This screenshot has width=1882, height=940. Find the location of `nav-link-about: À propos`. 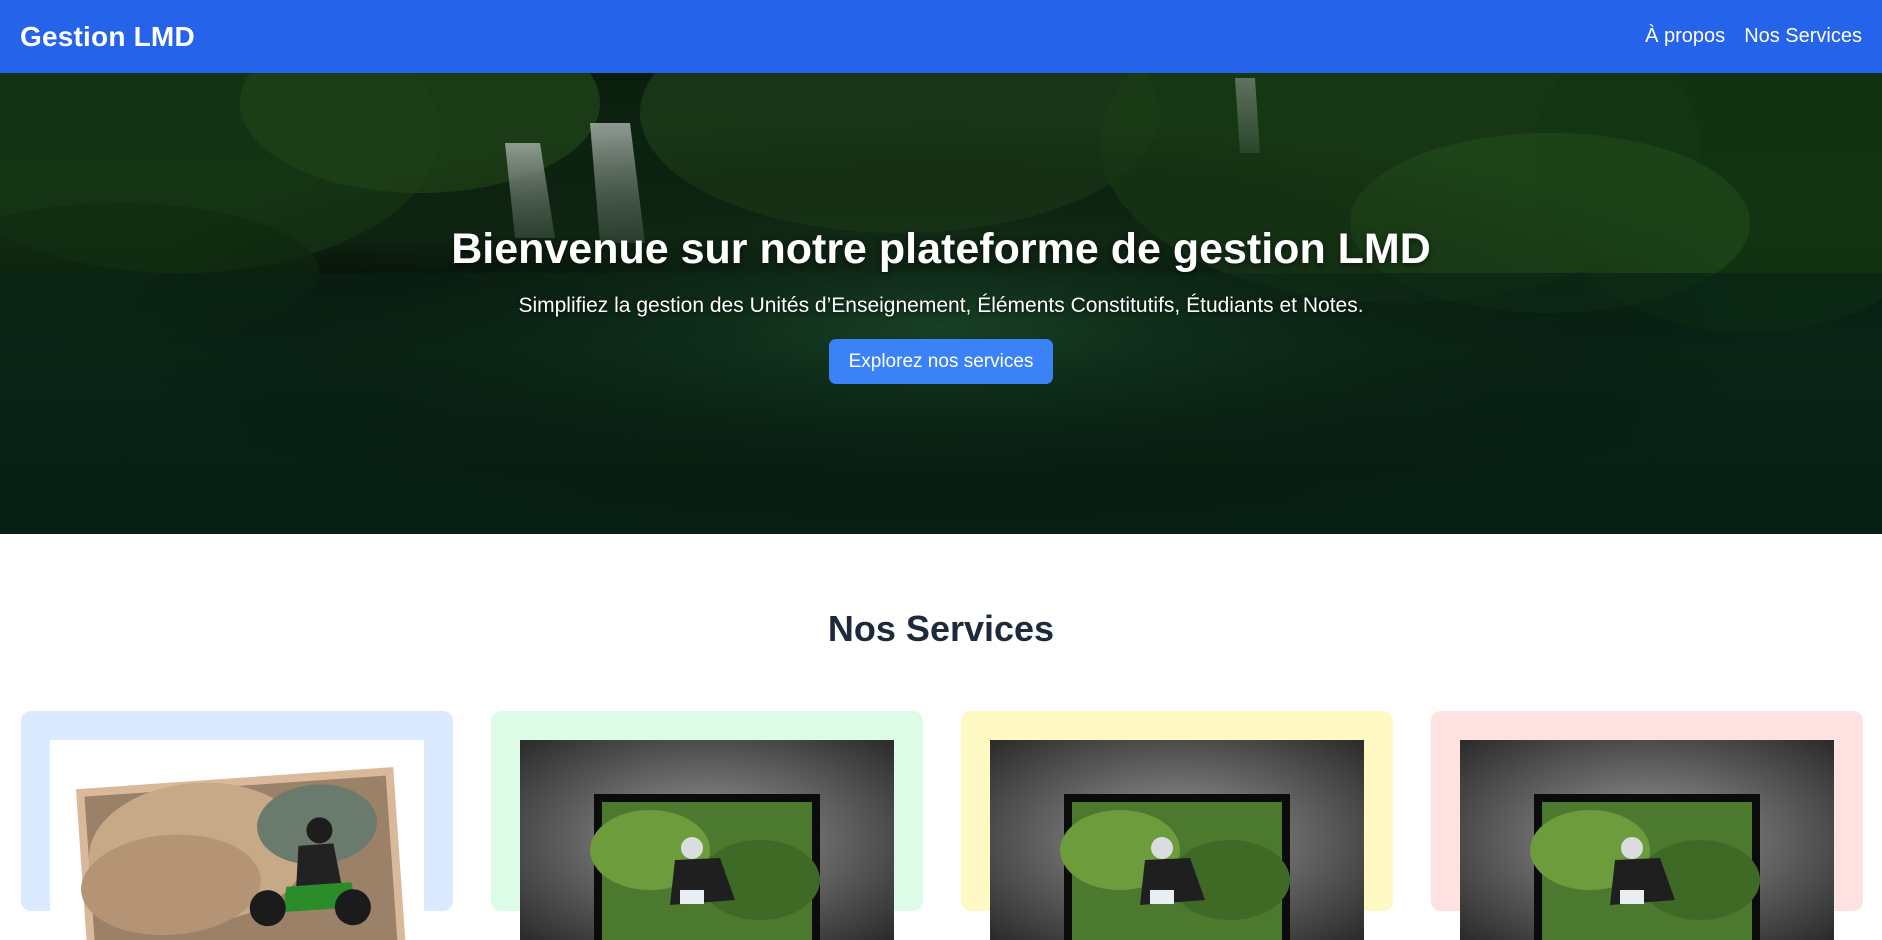

nav-link-about: À propos is located at coordinates (1685, 36).